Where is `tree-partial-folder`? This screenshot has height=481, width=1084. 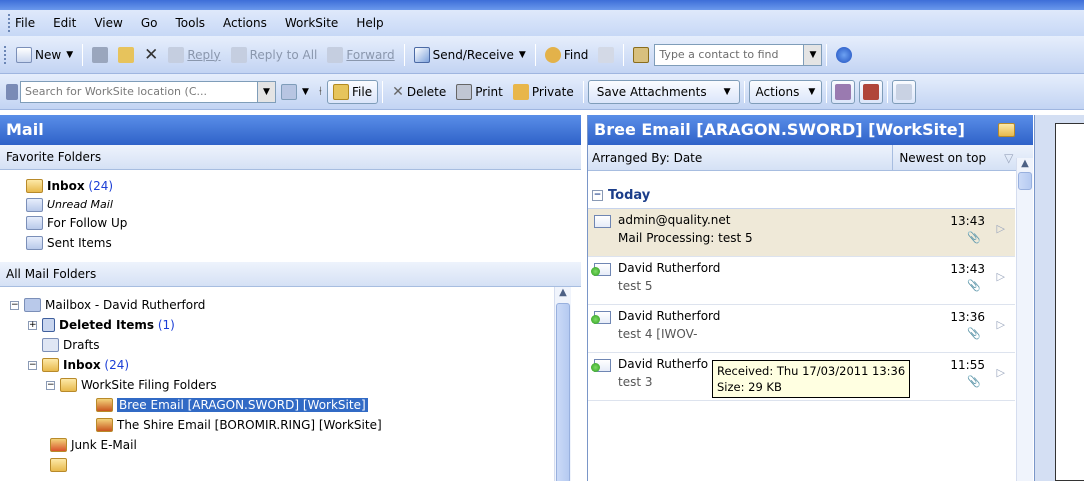
tree-partial-folder is located at coordinates (295, 465).